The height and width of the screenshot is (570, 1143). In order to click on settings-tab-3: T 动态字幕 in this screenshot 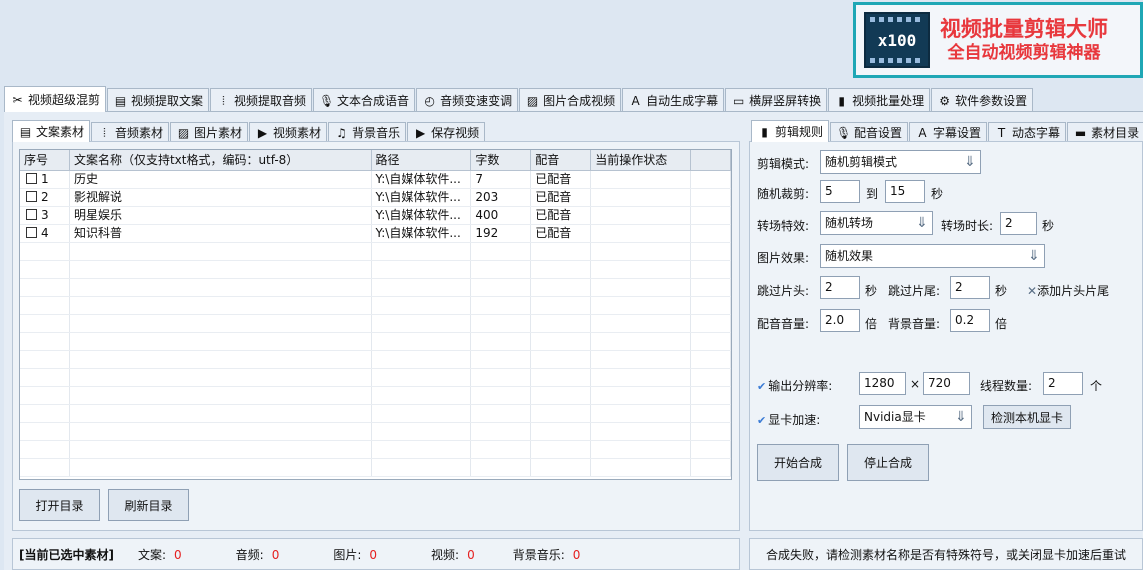, I will do `click(1027, 132)`.